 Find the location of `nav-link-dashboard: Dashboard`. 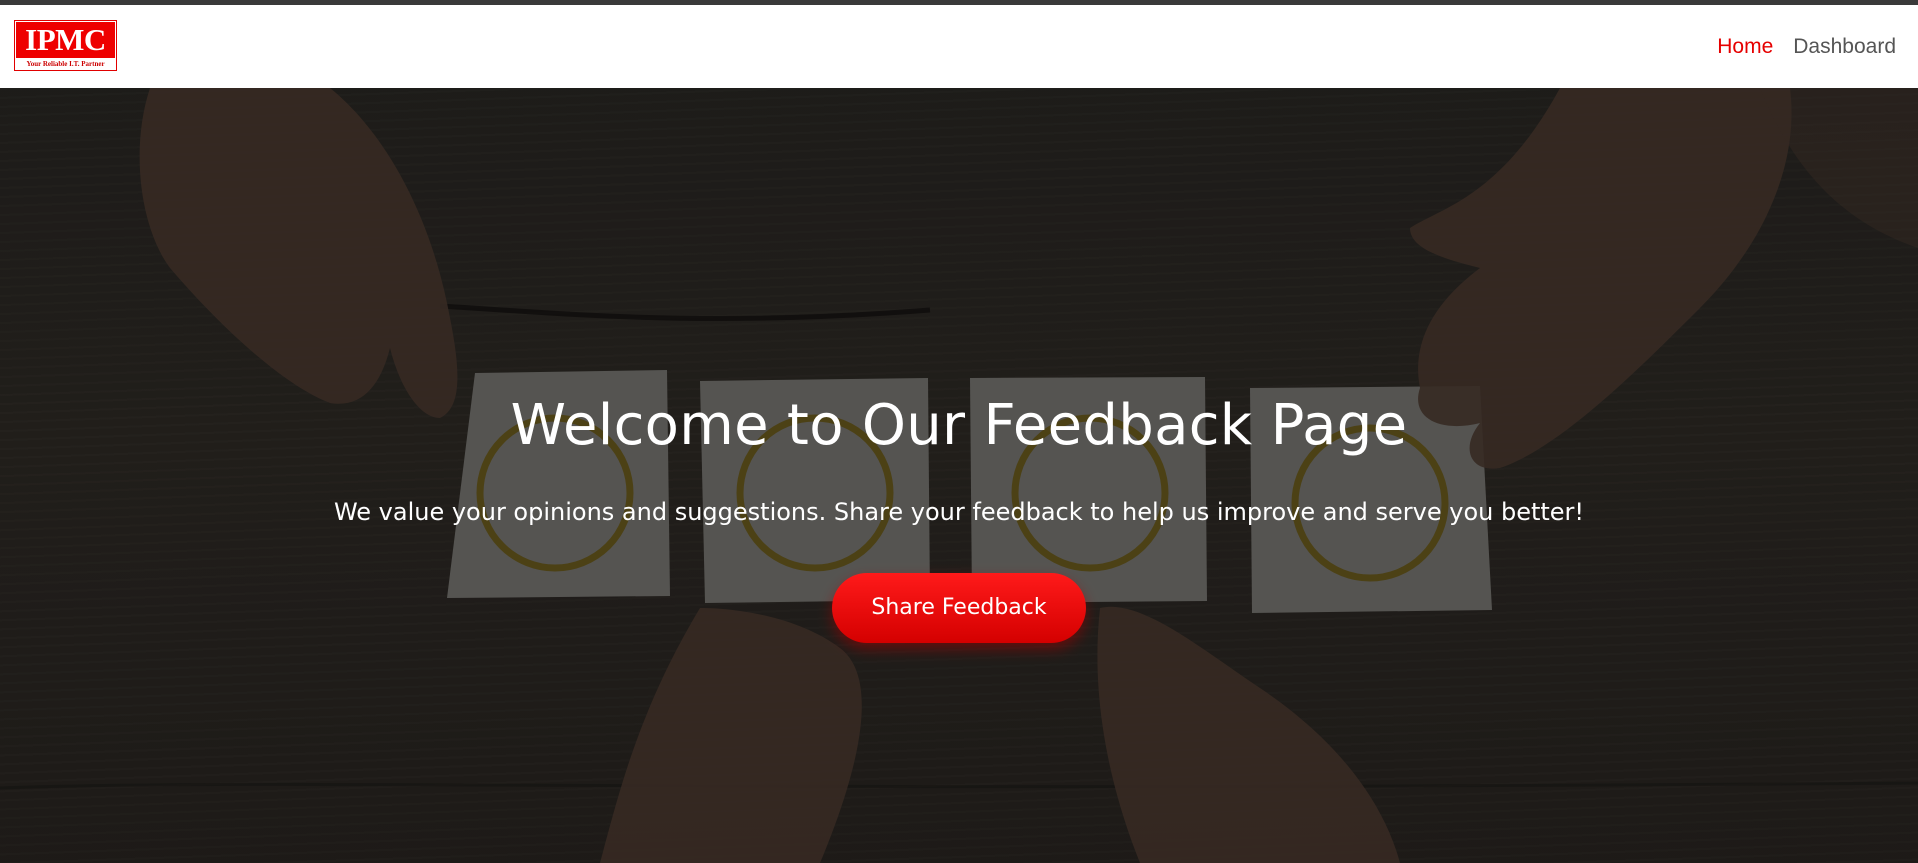

nav-link-dashboard: Dashboard is located at coordinates (1844, 47).